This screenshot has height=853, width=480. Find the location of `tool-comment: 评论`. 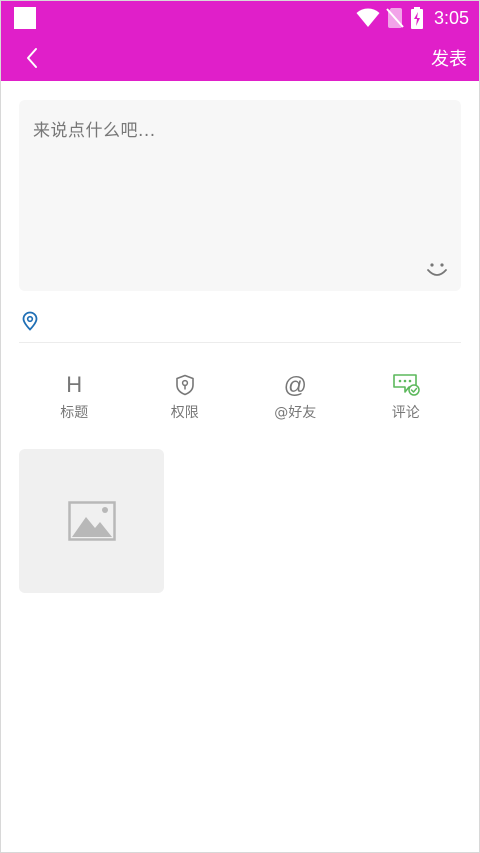

tool-comment: 评论 is located at coordinates (406, 396).